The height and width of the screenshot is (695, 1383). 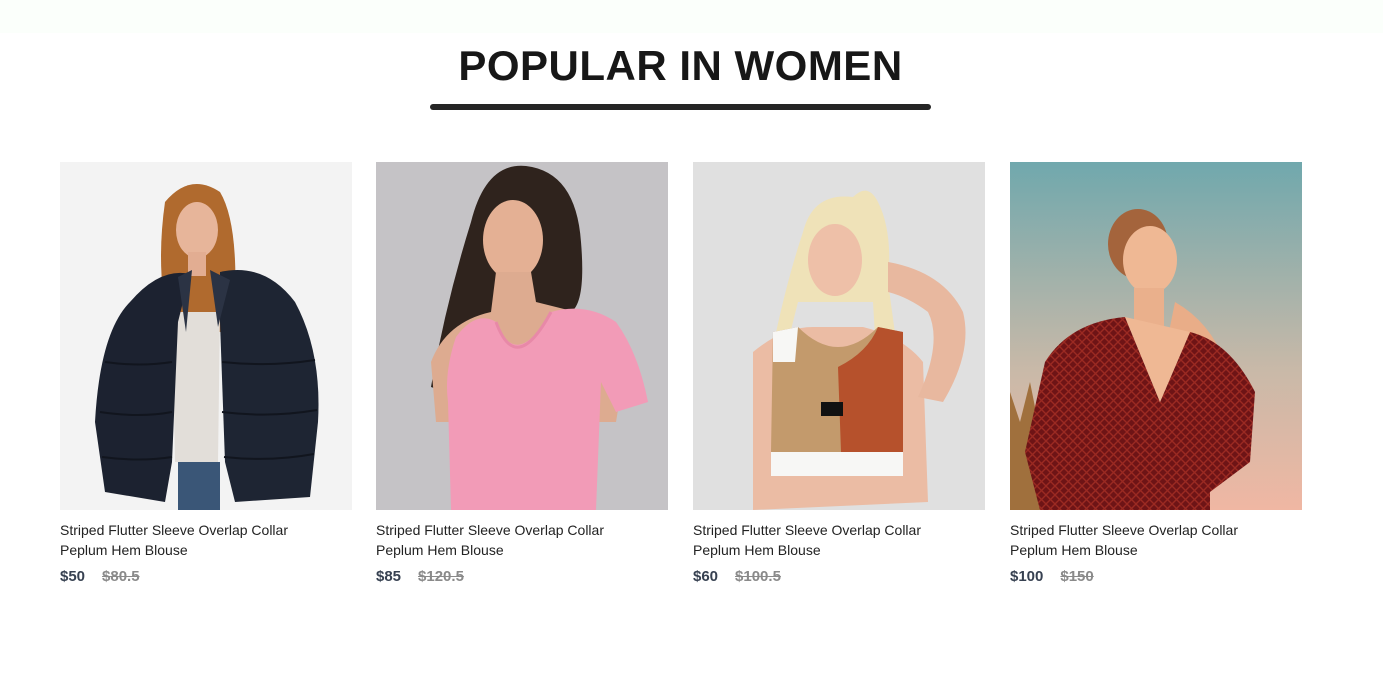 I want to click on old-price: $100.5, so click(x=758, y=576).